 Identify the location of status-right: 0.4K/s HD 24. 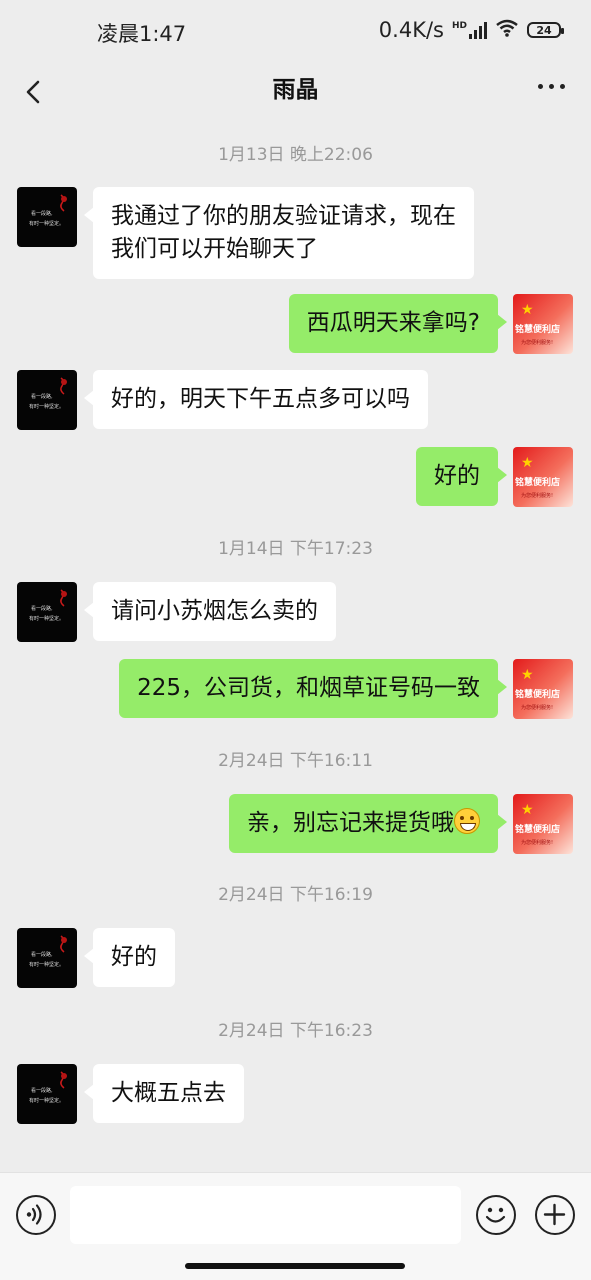
(471, 30).